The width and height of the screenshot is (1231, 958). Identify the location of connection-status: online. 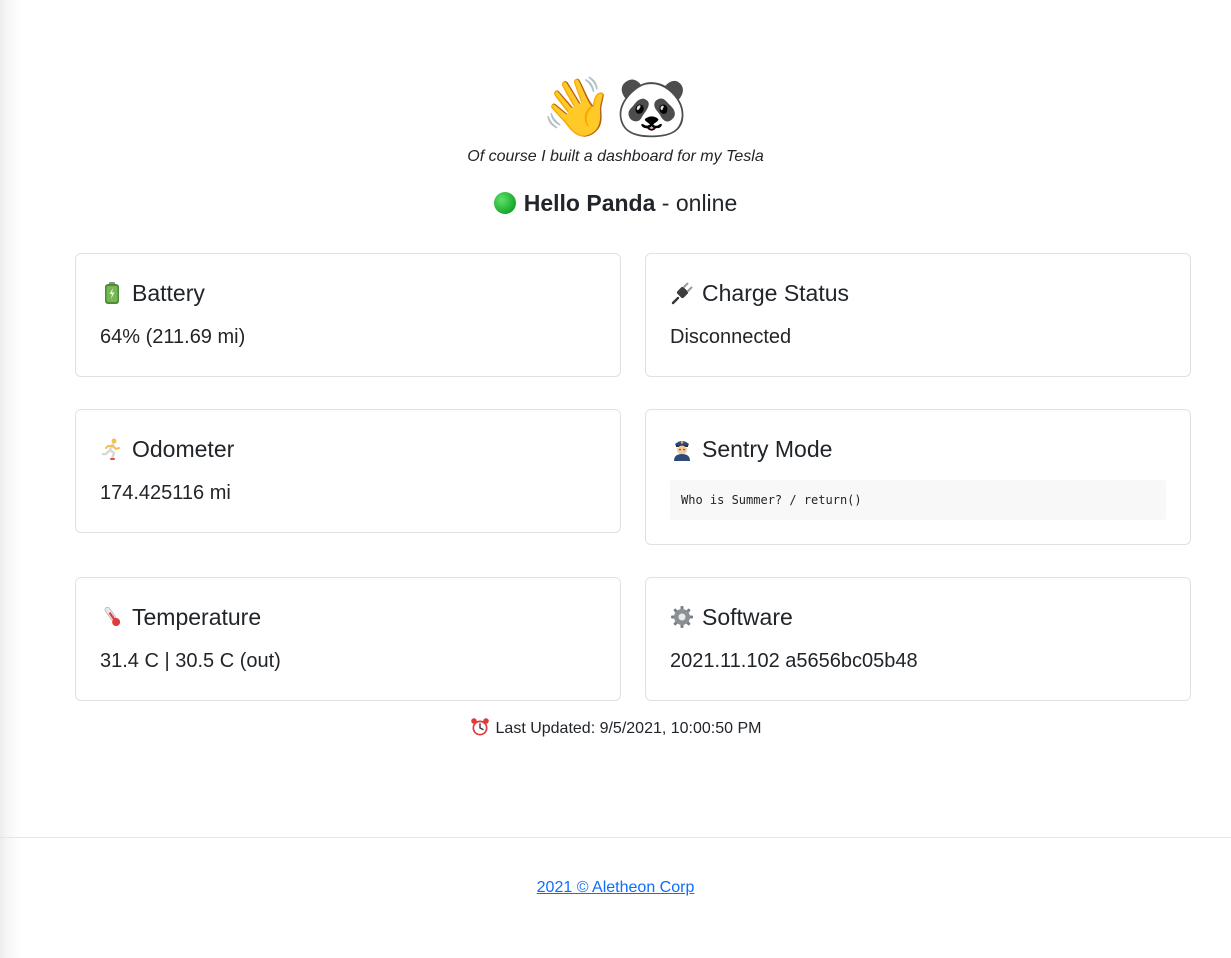
(706, 203).